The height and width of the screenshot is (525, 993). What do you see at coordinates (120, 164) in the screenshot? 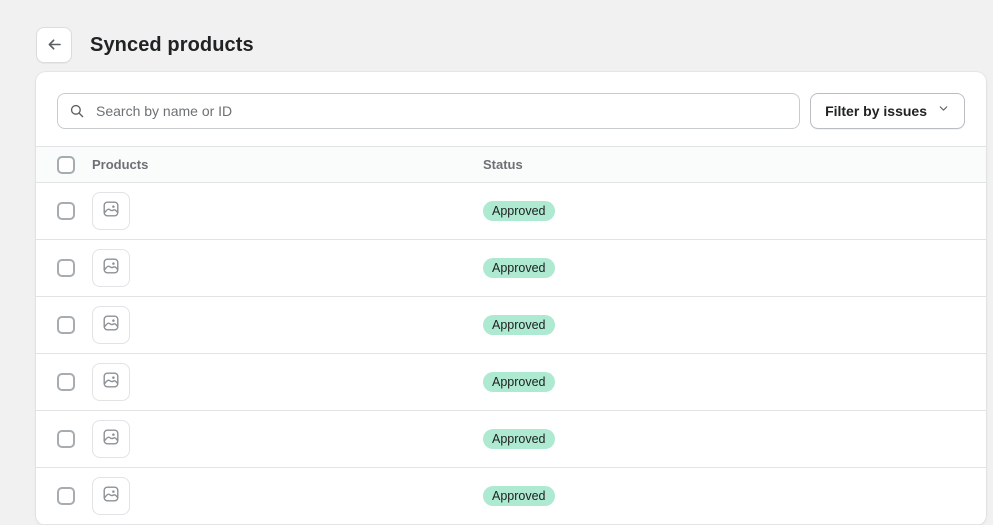
I see `column-header-products-label: Products` at bounding box center [120, 164].